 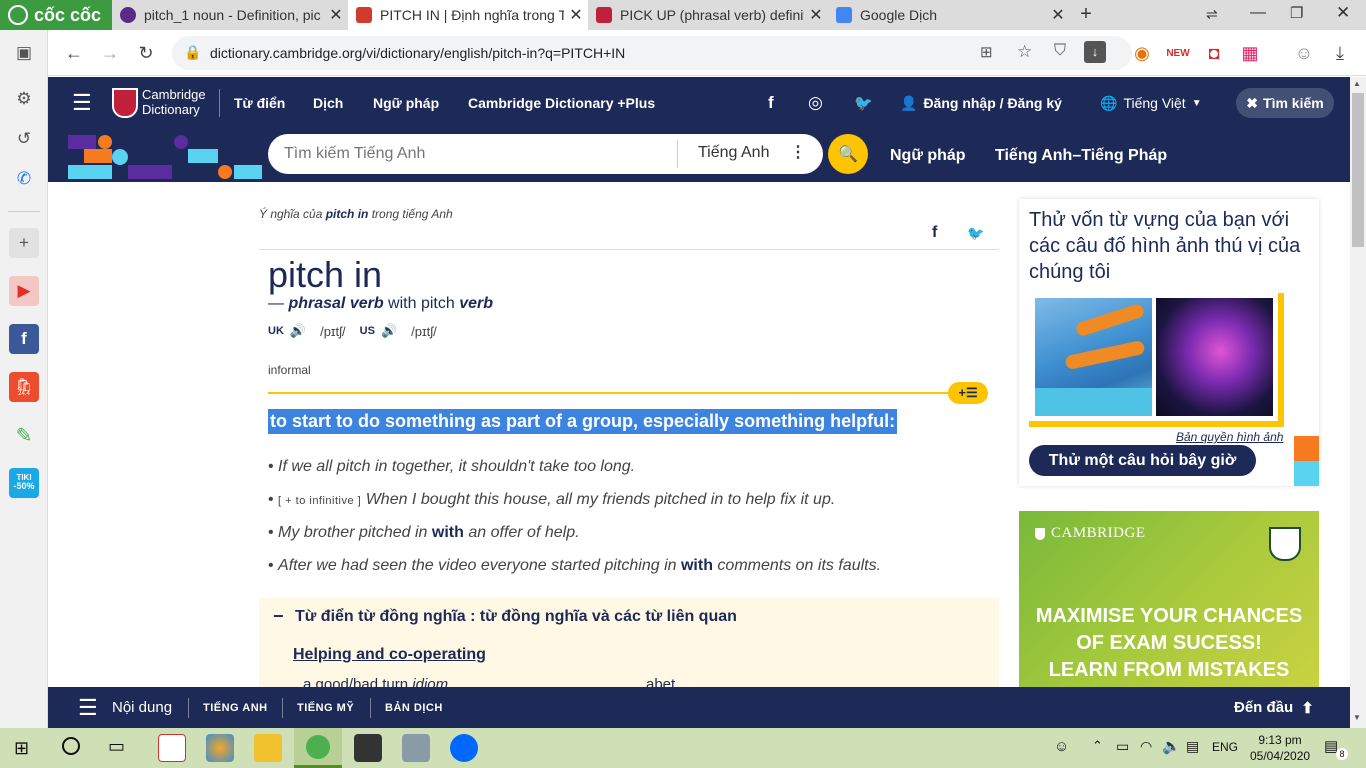 I want to click on red-extension-icon: ◘, so click(x=1214, y=53).